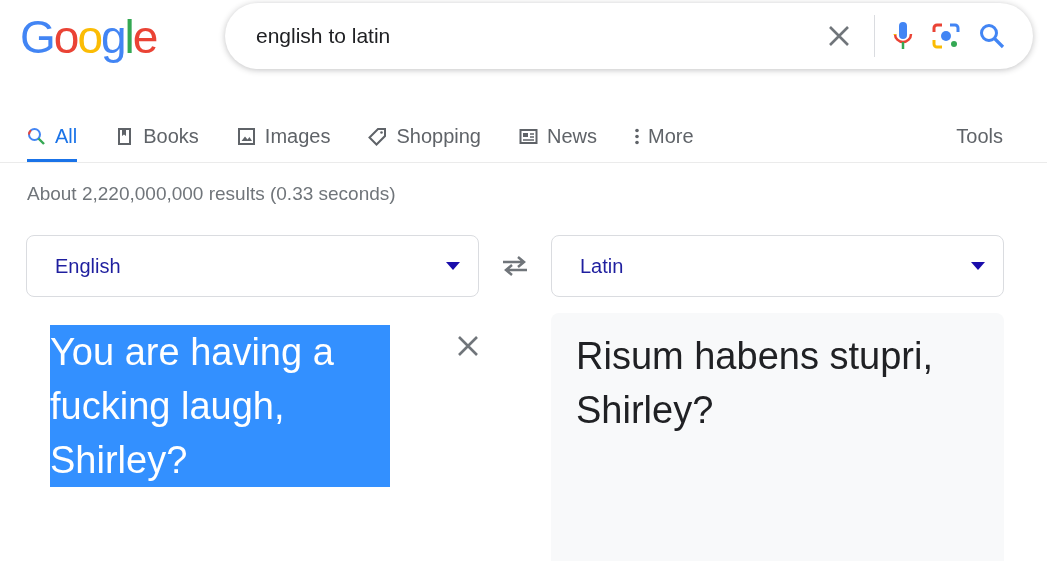 The image size is (1047, 561). What do you see at coordinates (636, 136) in the screenshot?
I see `more-dots-icon` at bounding box center [636, 136].